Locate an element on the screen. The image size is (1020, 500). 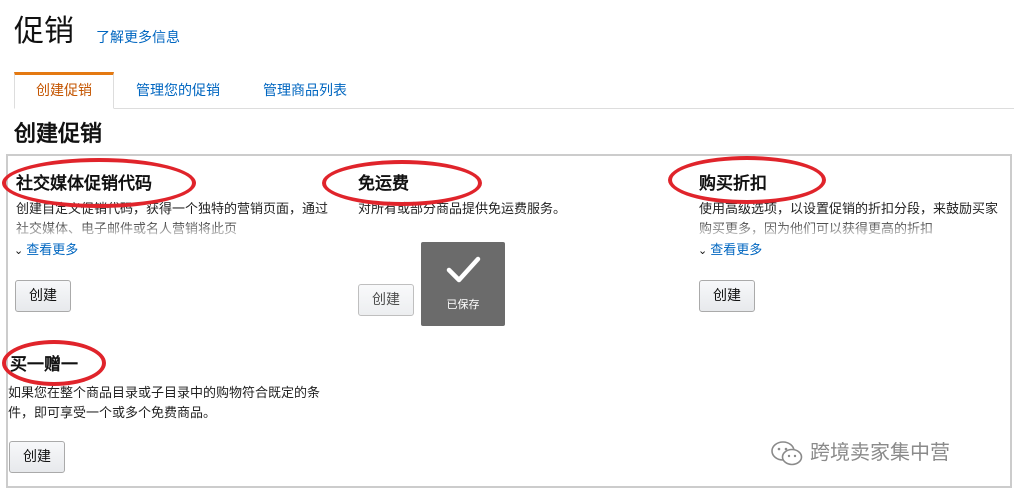
card-title-social-media-code: 社交媒体促销代码 is located at coordinates (84, 184).